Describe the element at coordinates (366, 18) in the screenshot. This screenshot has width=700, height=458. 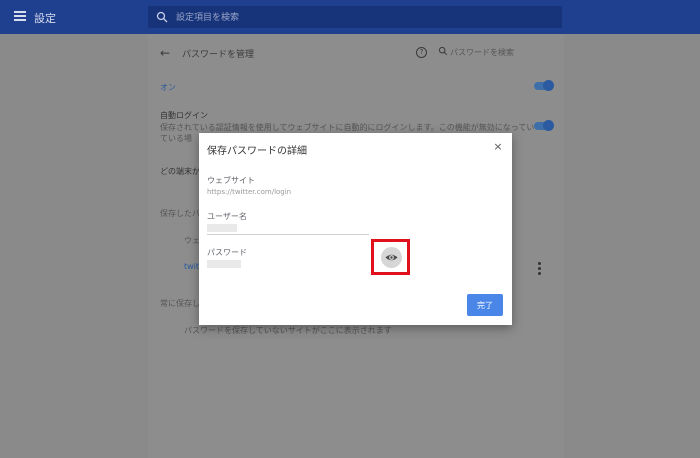
I see `search-input` at that location.